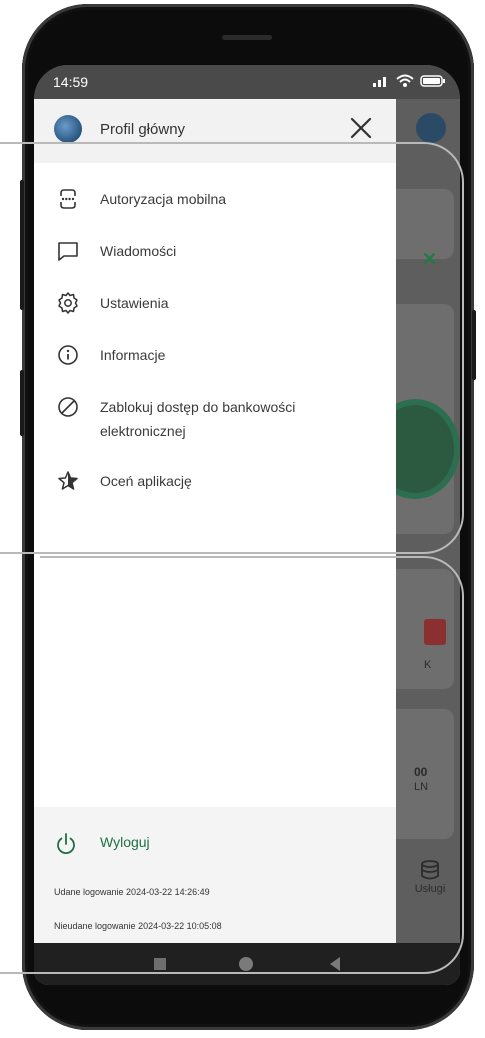 This screenshot has width=485, height=1038. What do you see at coordinates (21, 553) in the screenshot?
I see `callout-stub-top-bottom` at bounding box center [21, 553].